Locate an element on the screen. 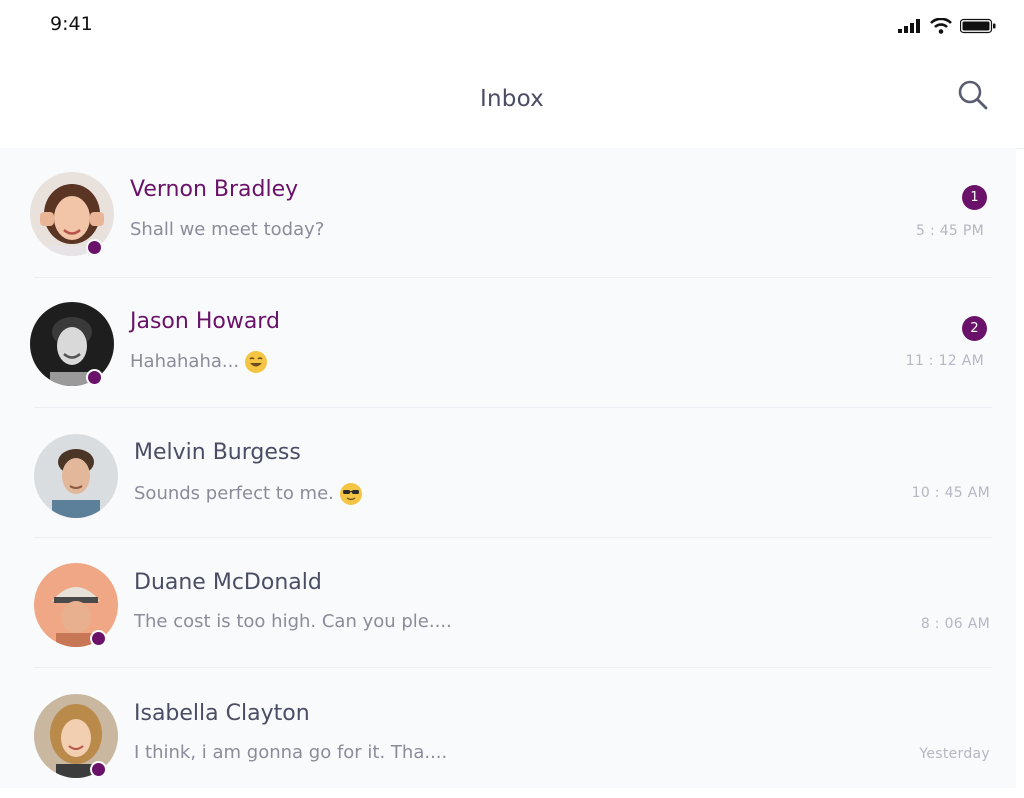 The image size is (1024, 798). page-title: Inbox is located at coordinates (512, 99).